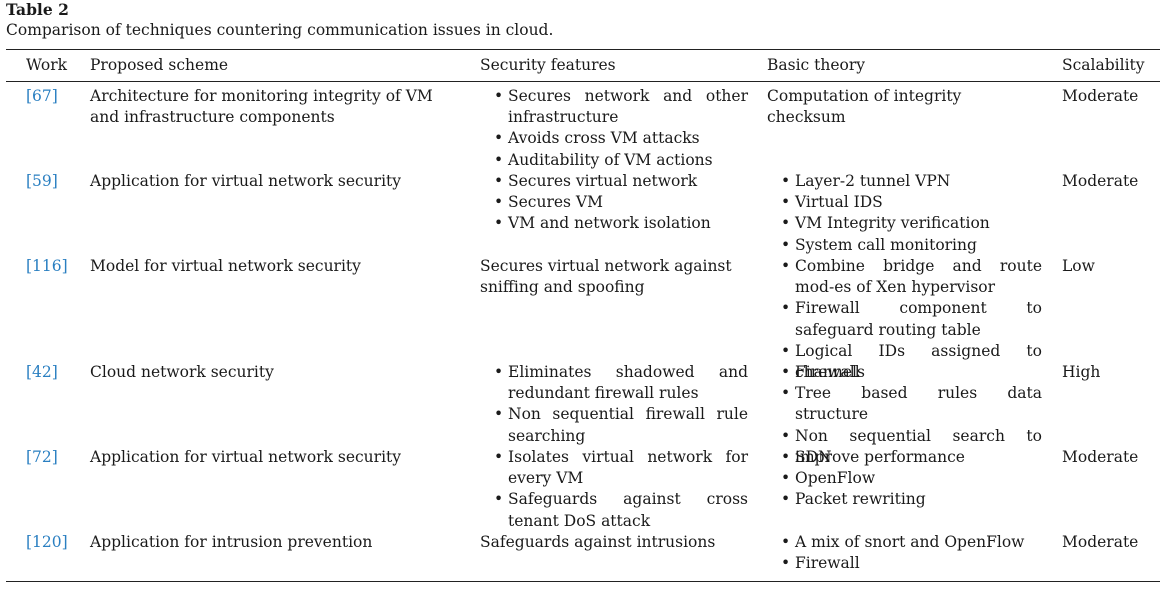  Describe the element at coordinates (159, 65) in the screenshot. I see `header-proposed-scheme: Proposed scheme` at that location.